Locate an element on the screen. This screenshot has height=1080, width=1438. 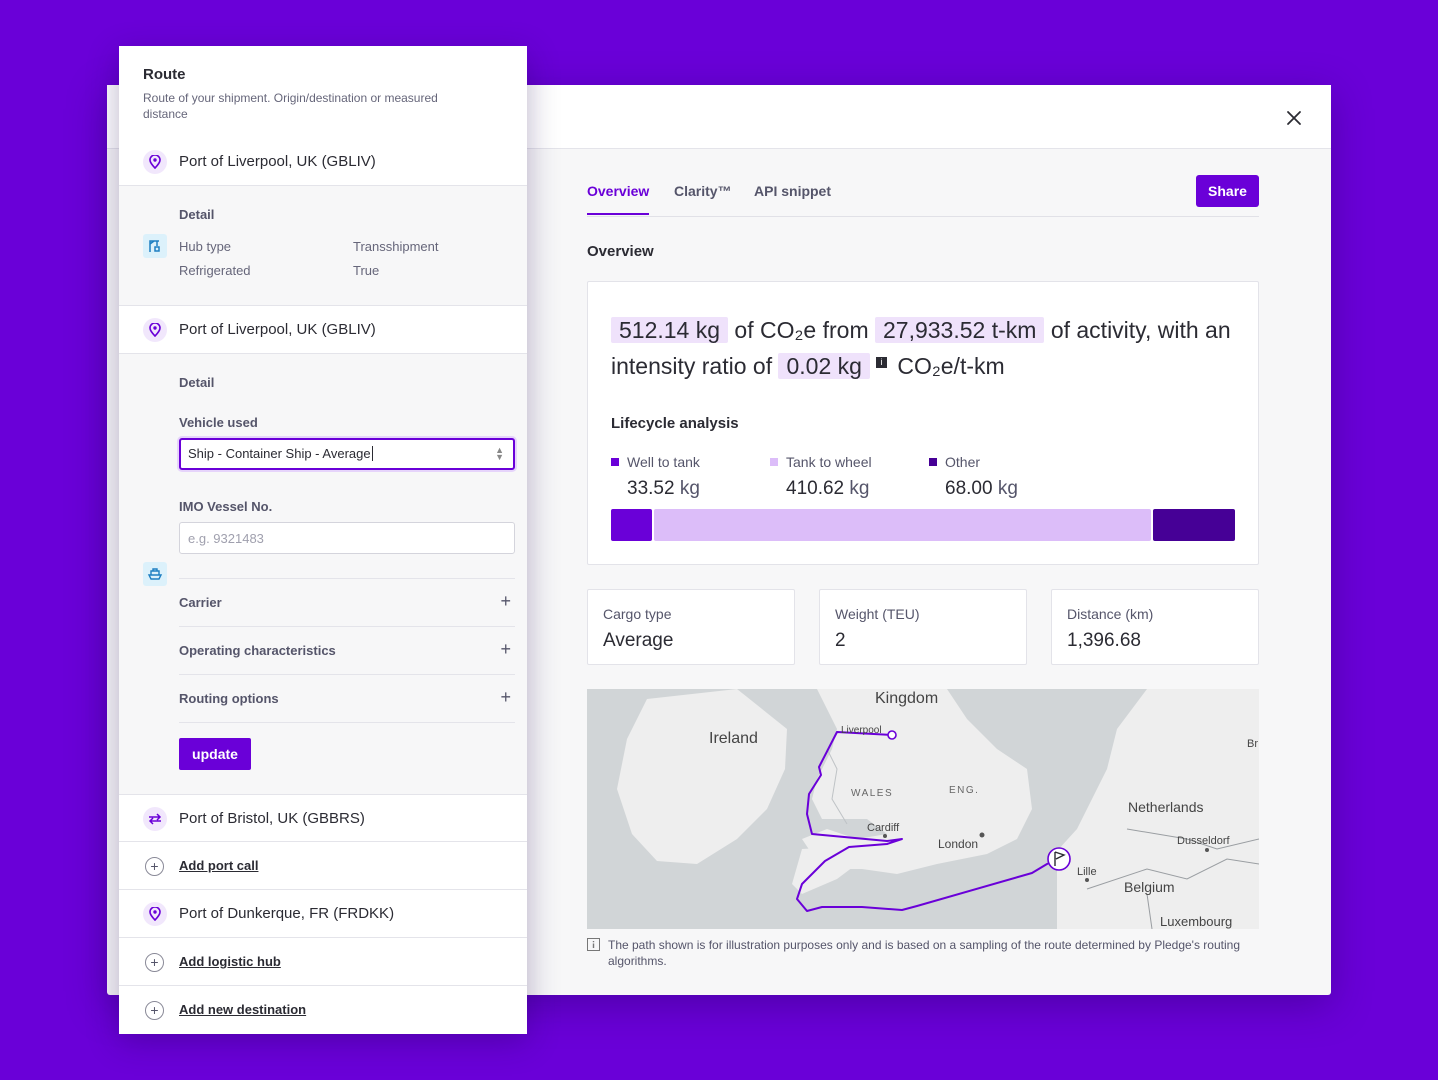
accordion-carrier: Carrier + is located at coordinates (347, 602).